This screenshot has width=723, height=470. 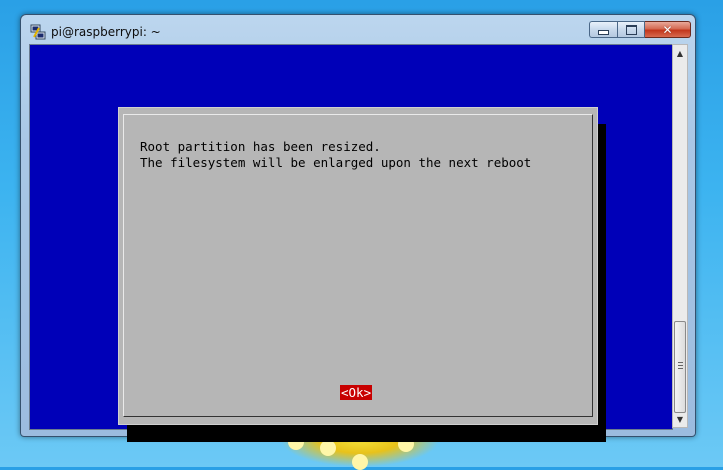 I want to click on maximize-icon, so click(x=631, y=29).